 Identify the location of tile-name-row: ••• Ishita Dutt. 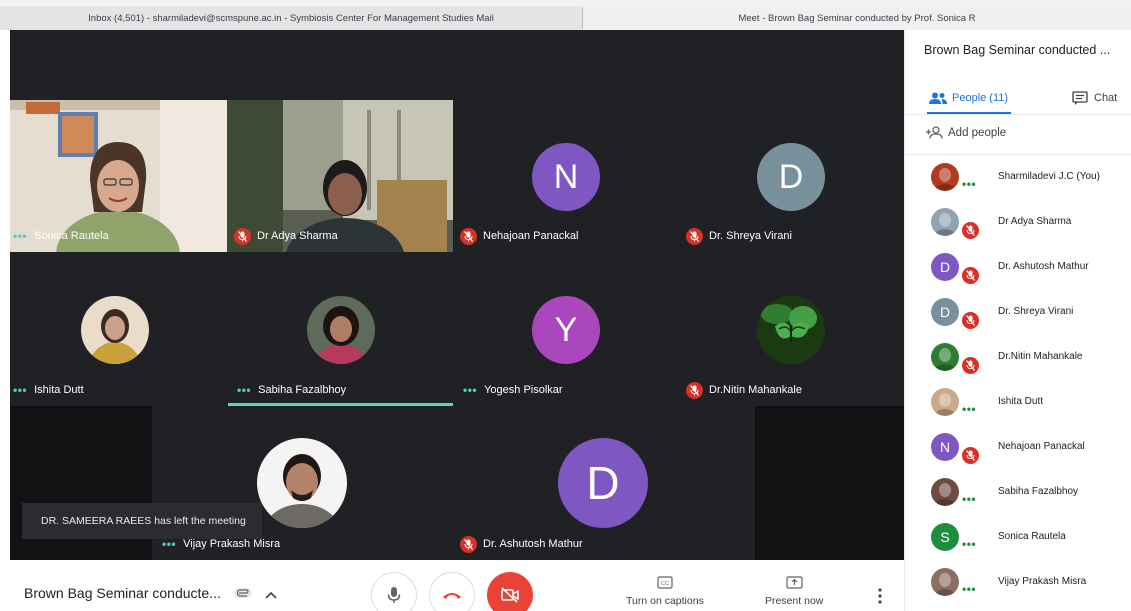
(47, 390).